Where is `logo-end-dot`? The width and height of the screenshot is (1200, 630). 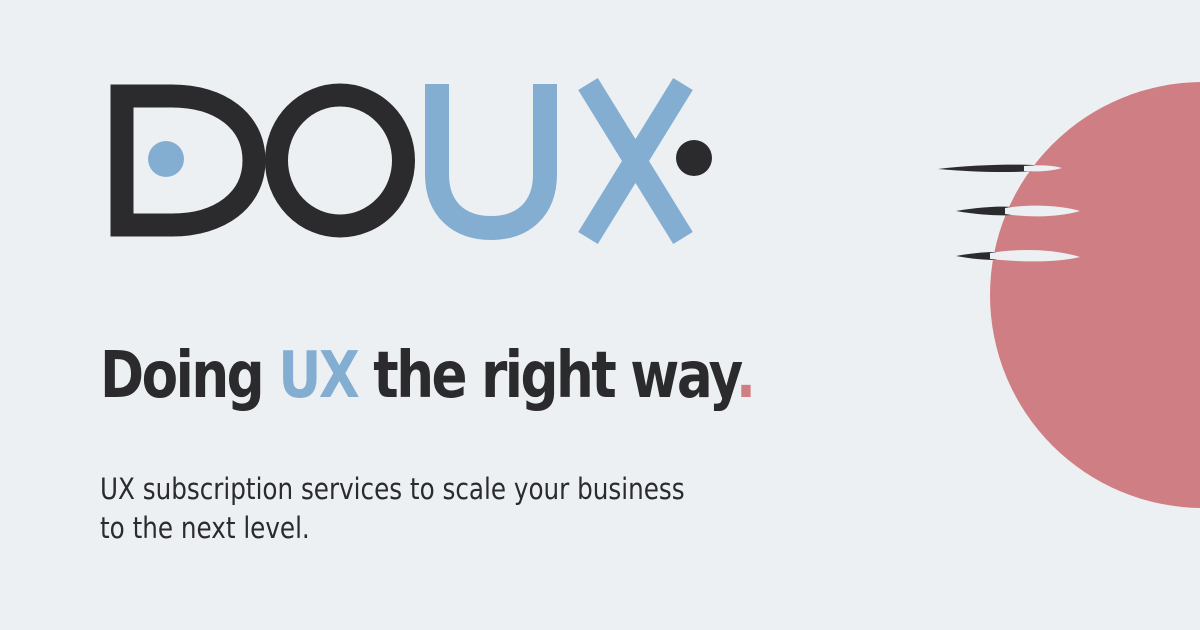
logo-end-dot is located at coordinates (694, 158).